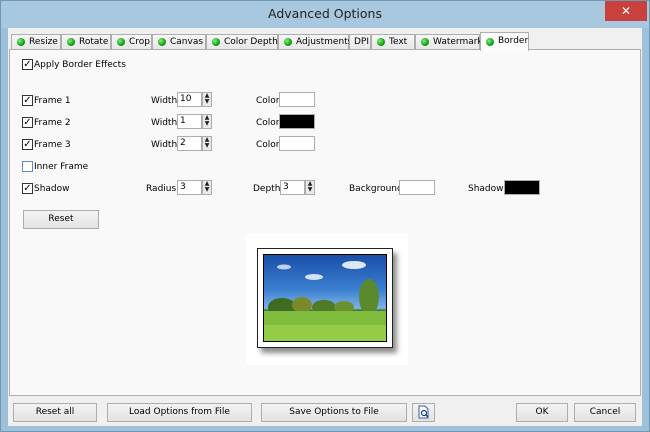 The width and height of the screenshot is (650, 432). Describe the element at coordinates (43, 42) in the screenshot. I see `tab-label: Resize` at that location.